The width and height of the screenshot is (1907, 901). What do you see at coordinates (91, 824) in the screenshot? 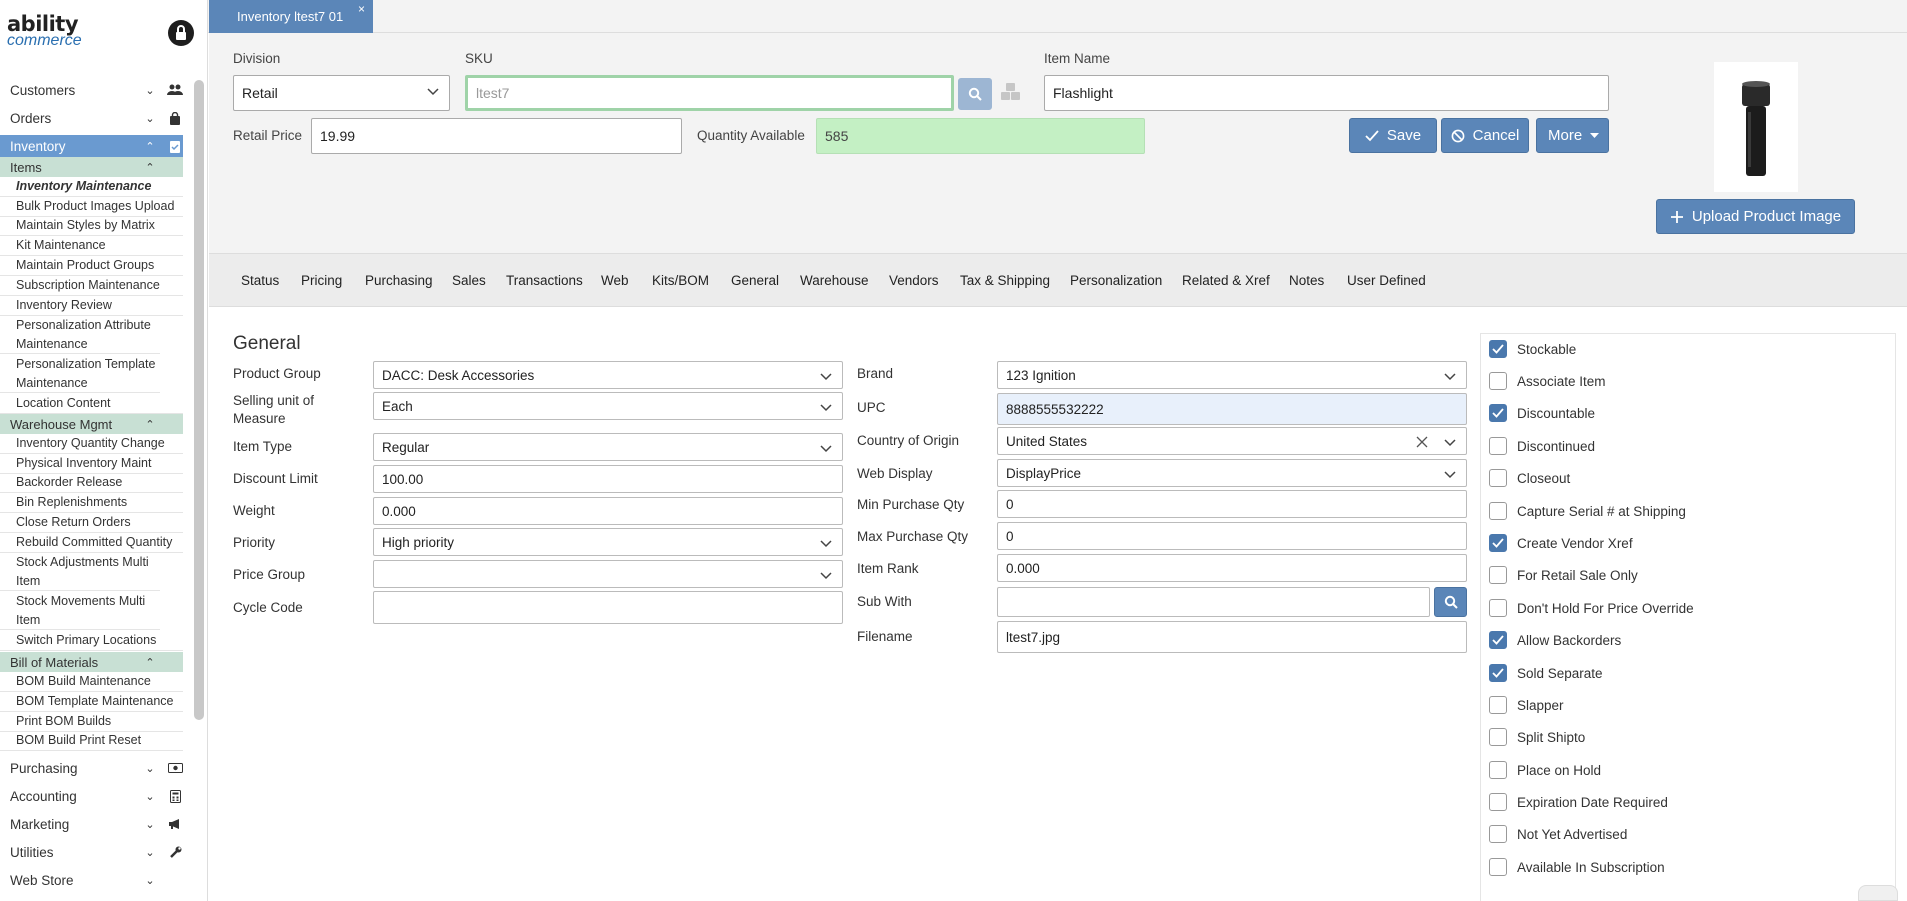
I see `sidebar-item-marketing: Marketing ⌄` at bounding box center [91, 824].